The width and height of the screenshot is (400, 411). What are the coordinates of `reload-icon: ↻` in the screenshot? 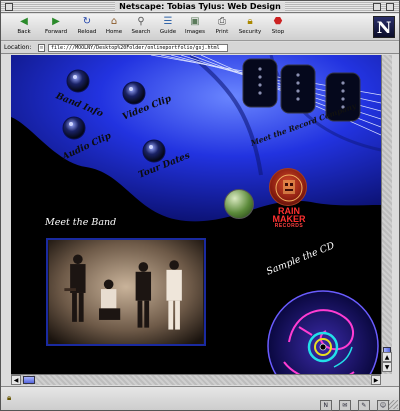 It's located at (87, 21).